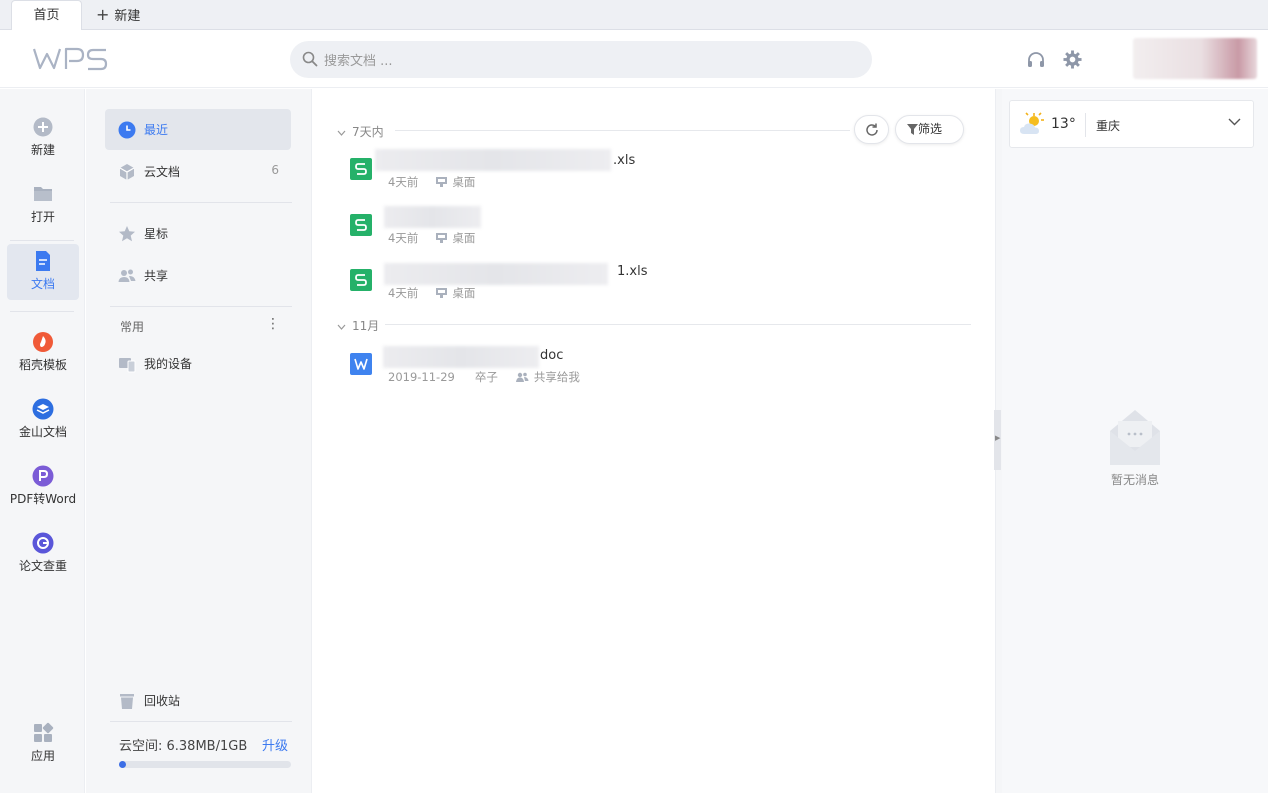  What do you see at coordinates (1085, 125) in the screenshot?
I see `weather-divider` at bounding box center [1085, 125].